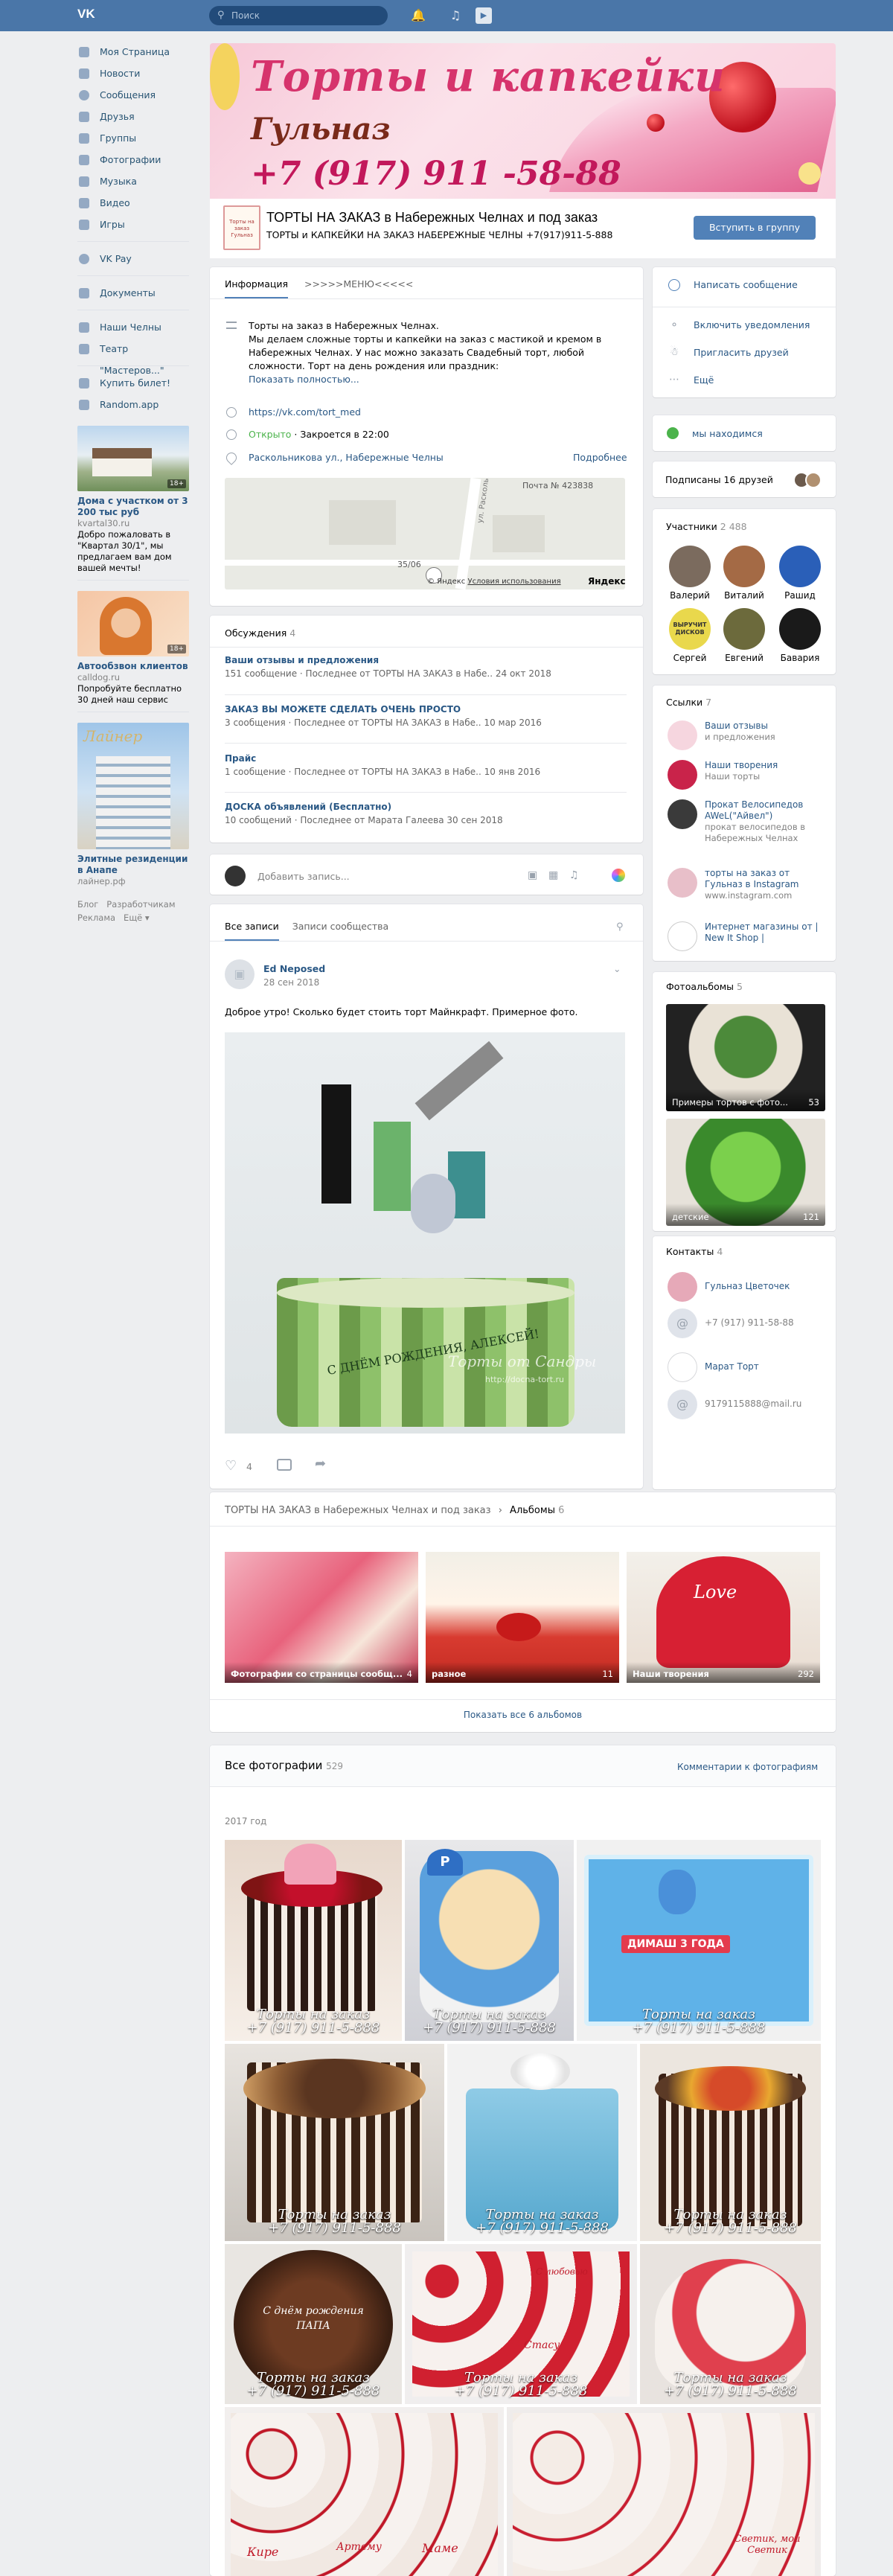 The height and width of the screenshot is (2576, 893). What do you see at coordinates (133, 52) in the screenshot?
I see `sidebar-item-my-page: Моя Страница` at bounding box center [133, 52].